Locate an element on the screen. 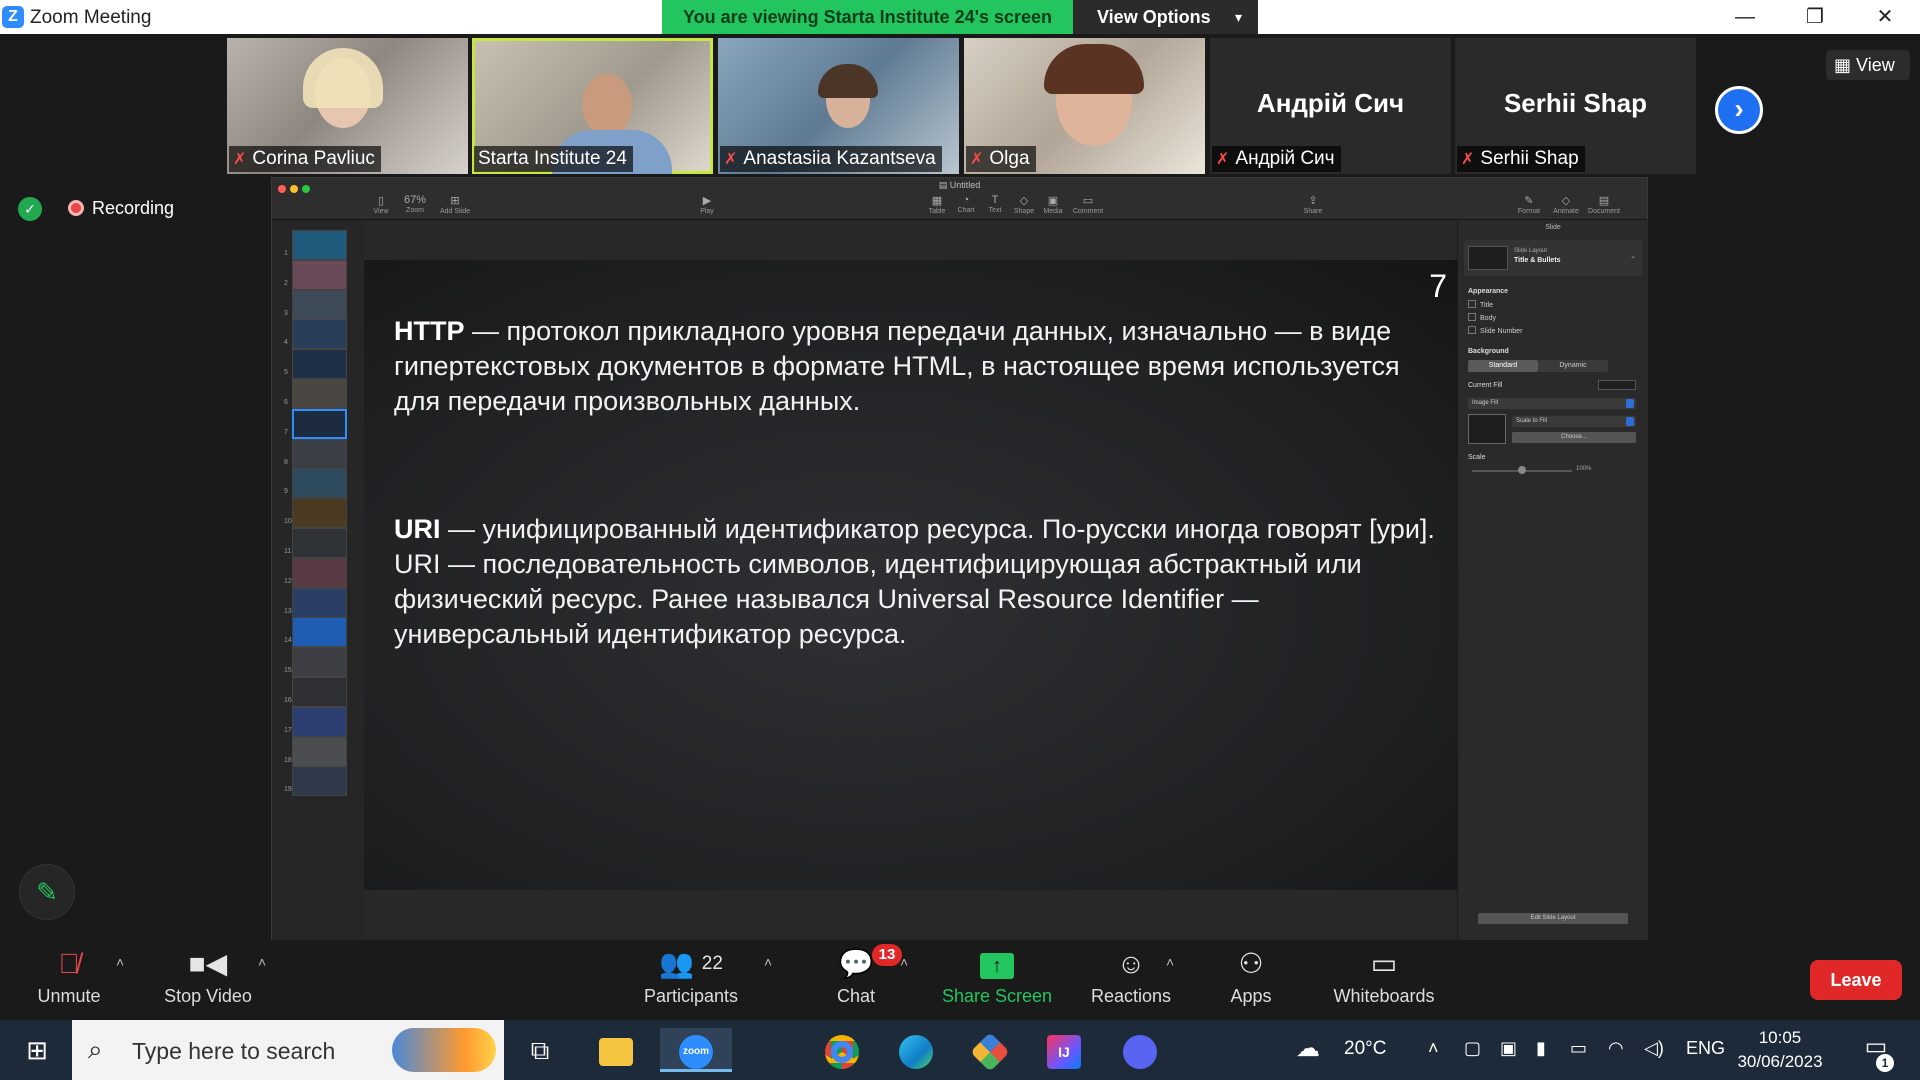  video-options-caret: ˄ is located at coordinates (265, 981).